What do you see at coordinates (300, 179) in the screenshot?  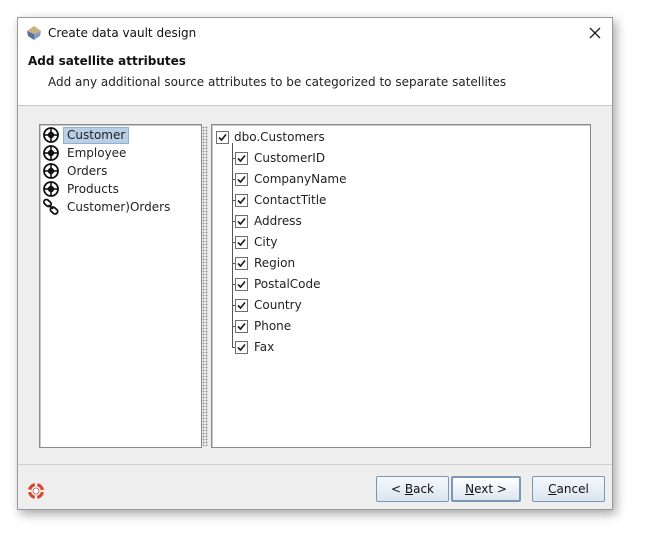 I see `attribute-label: CompanyName` at bounding box center [300, 179].